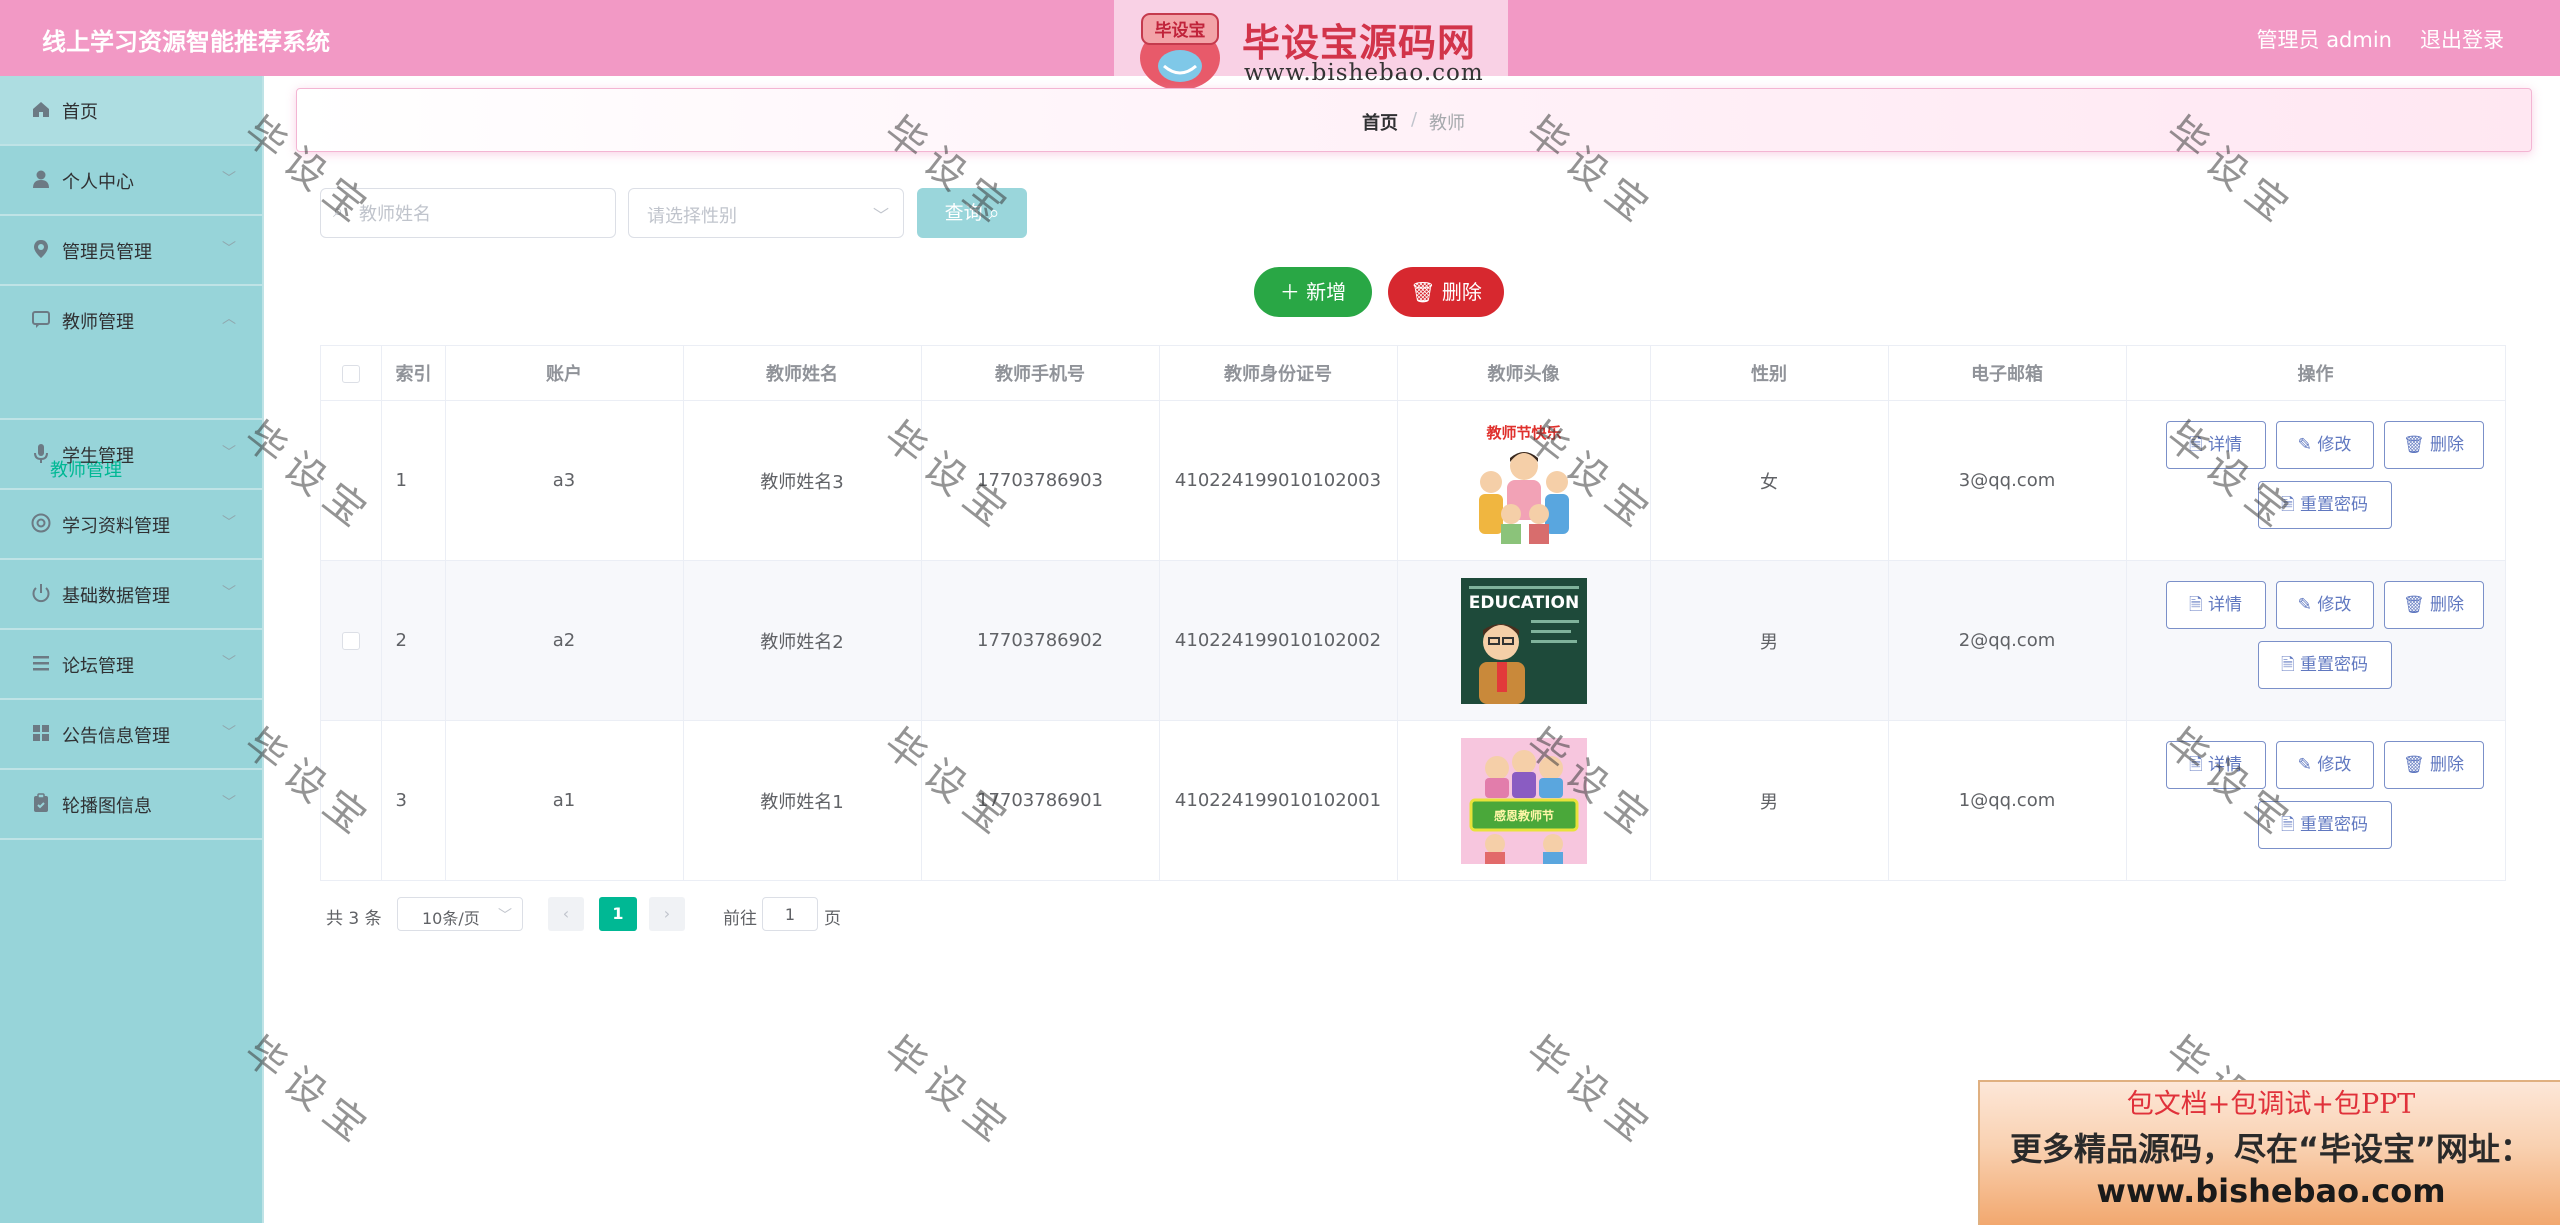 The height and width of the screenshot is (1225, 2560). I want to click on header-gender: 性别, so click(1769, 373).